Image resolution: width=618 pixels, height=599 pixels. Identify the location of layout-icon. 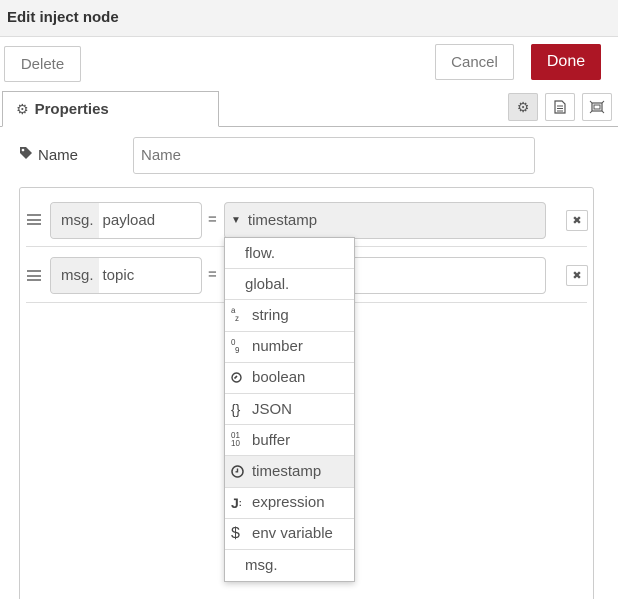
(597, 107).